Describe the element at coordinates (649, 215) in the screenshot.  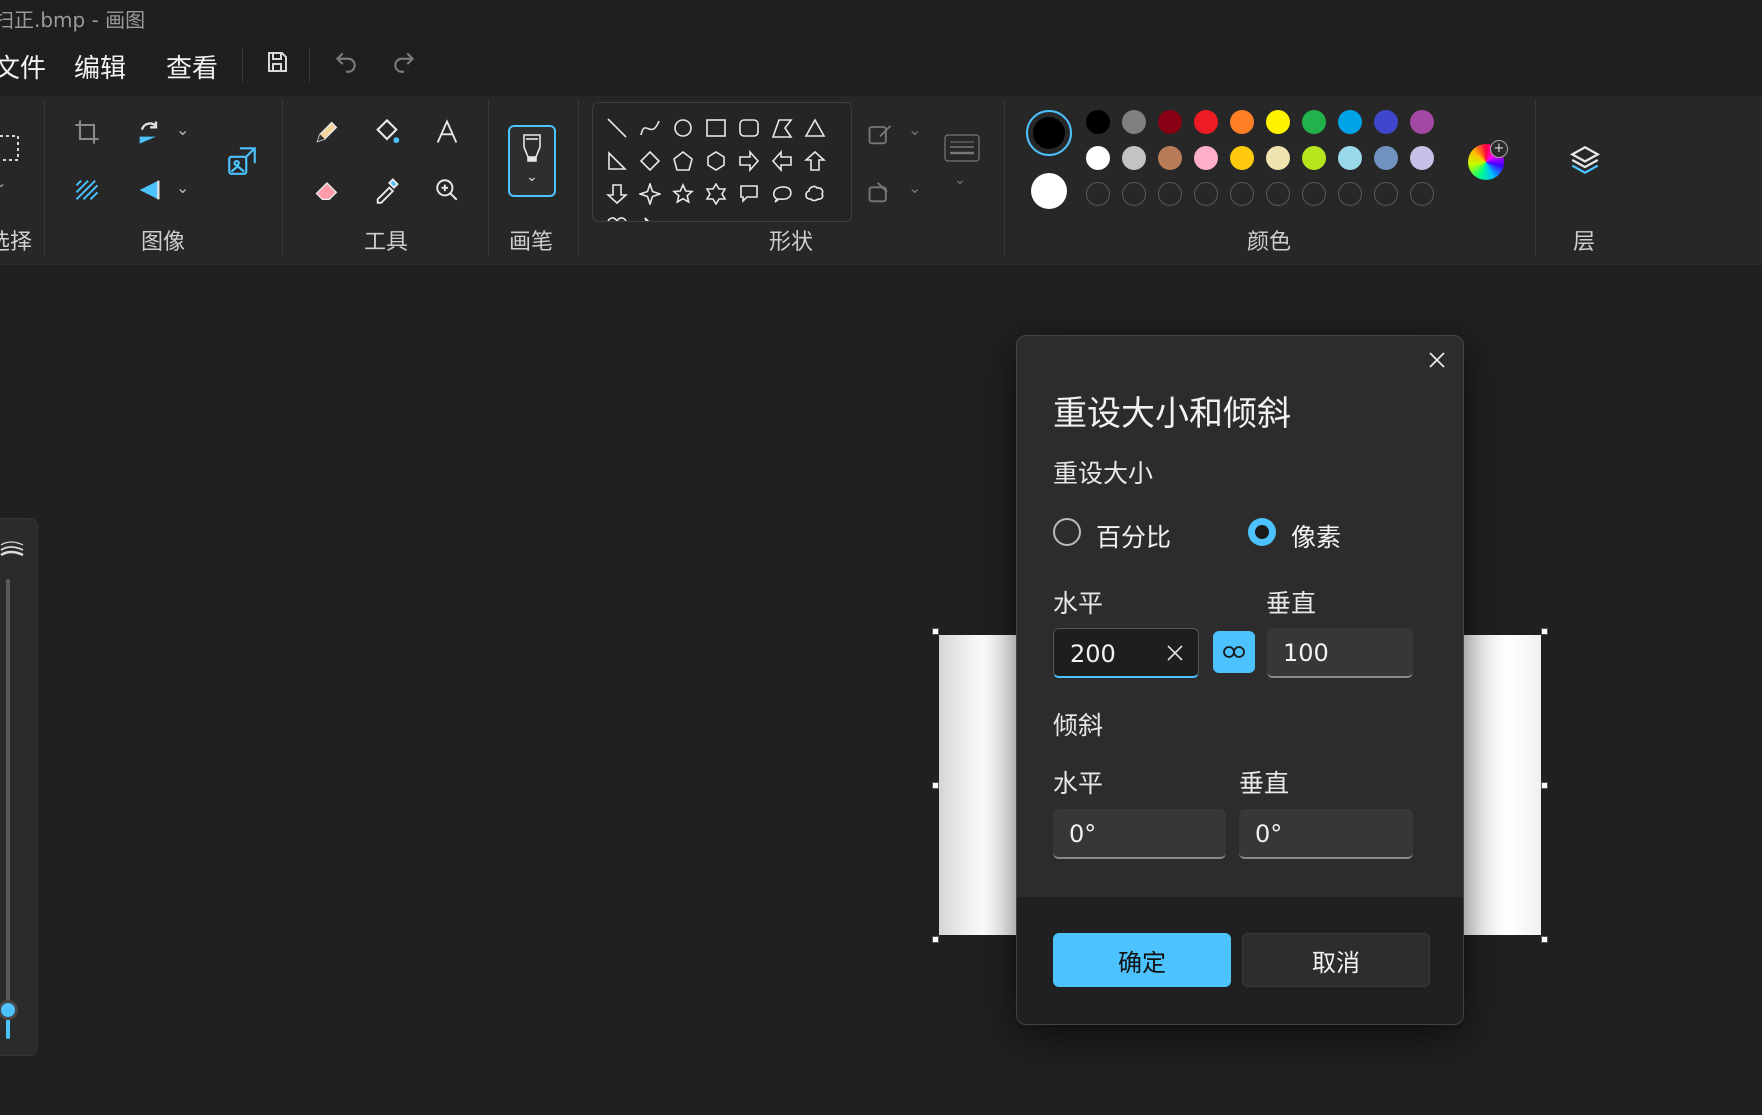
I see `lightning-shape-icon` at that location.